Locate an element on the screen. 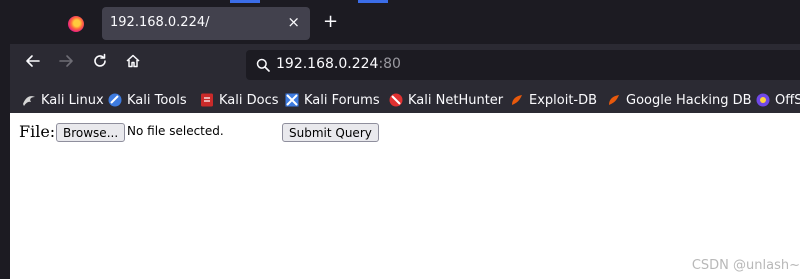  bookmark-kali-nethunter: Kali NetHunter is located at coordinates (446, 100).